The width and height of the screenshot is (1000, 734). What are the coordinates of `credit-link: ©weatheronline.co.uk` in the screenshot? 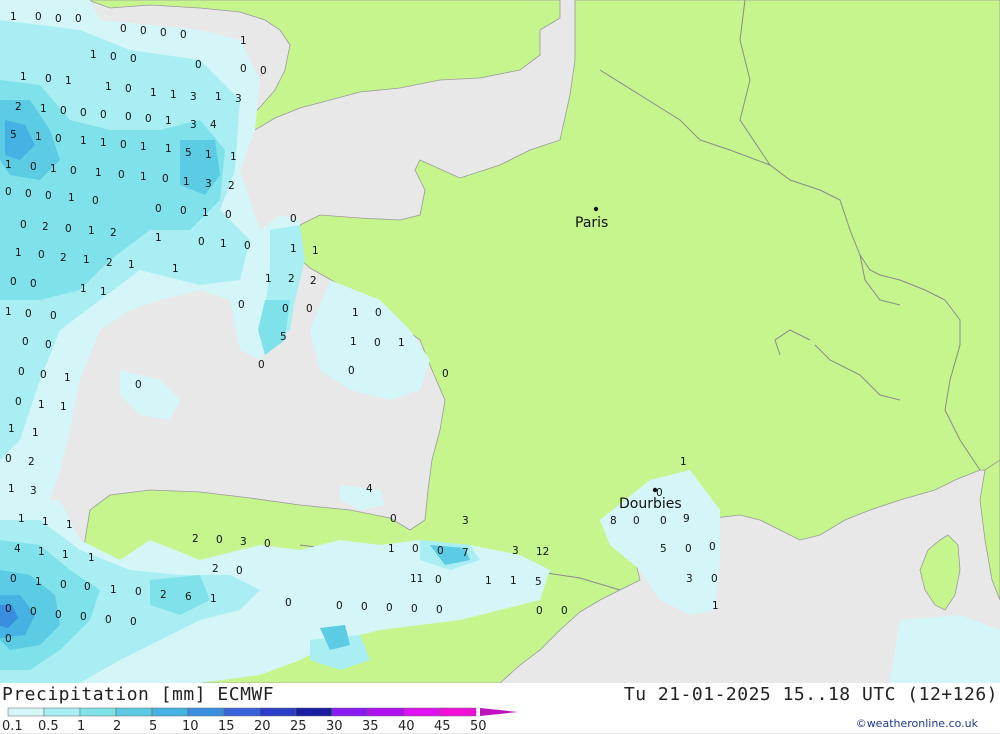 It's located at (917, 723).